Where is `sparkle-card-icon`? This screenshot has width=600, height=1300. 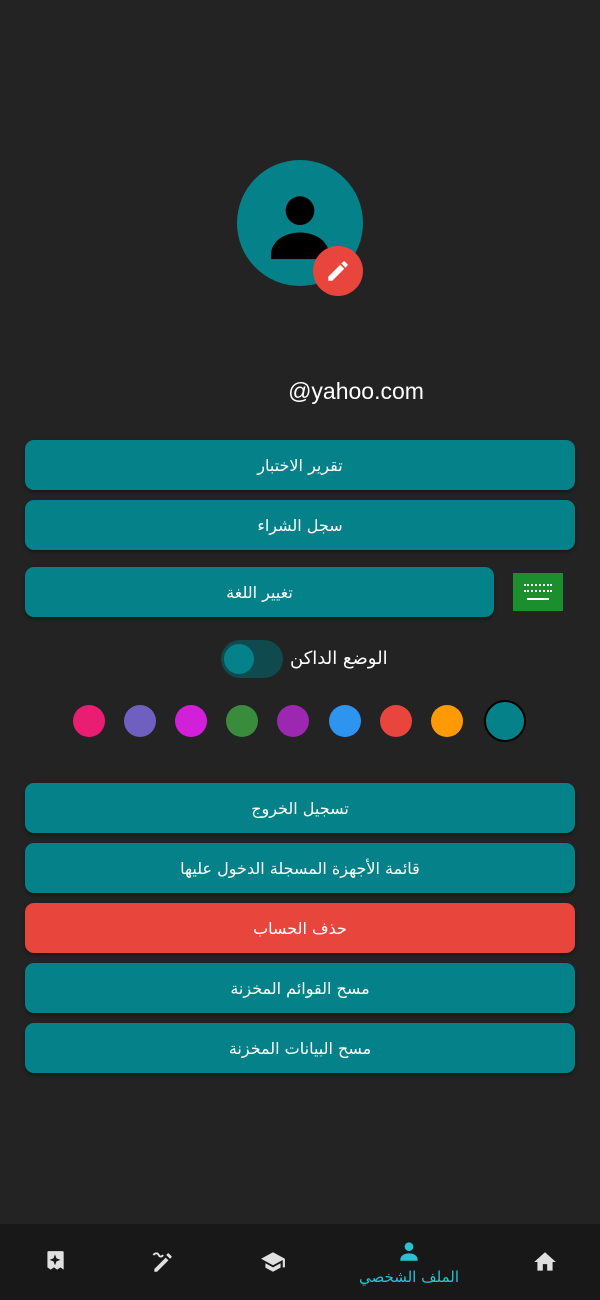
sparkle-card-icon is located at coordinates (55, 1260).